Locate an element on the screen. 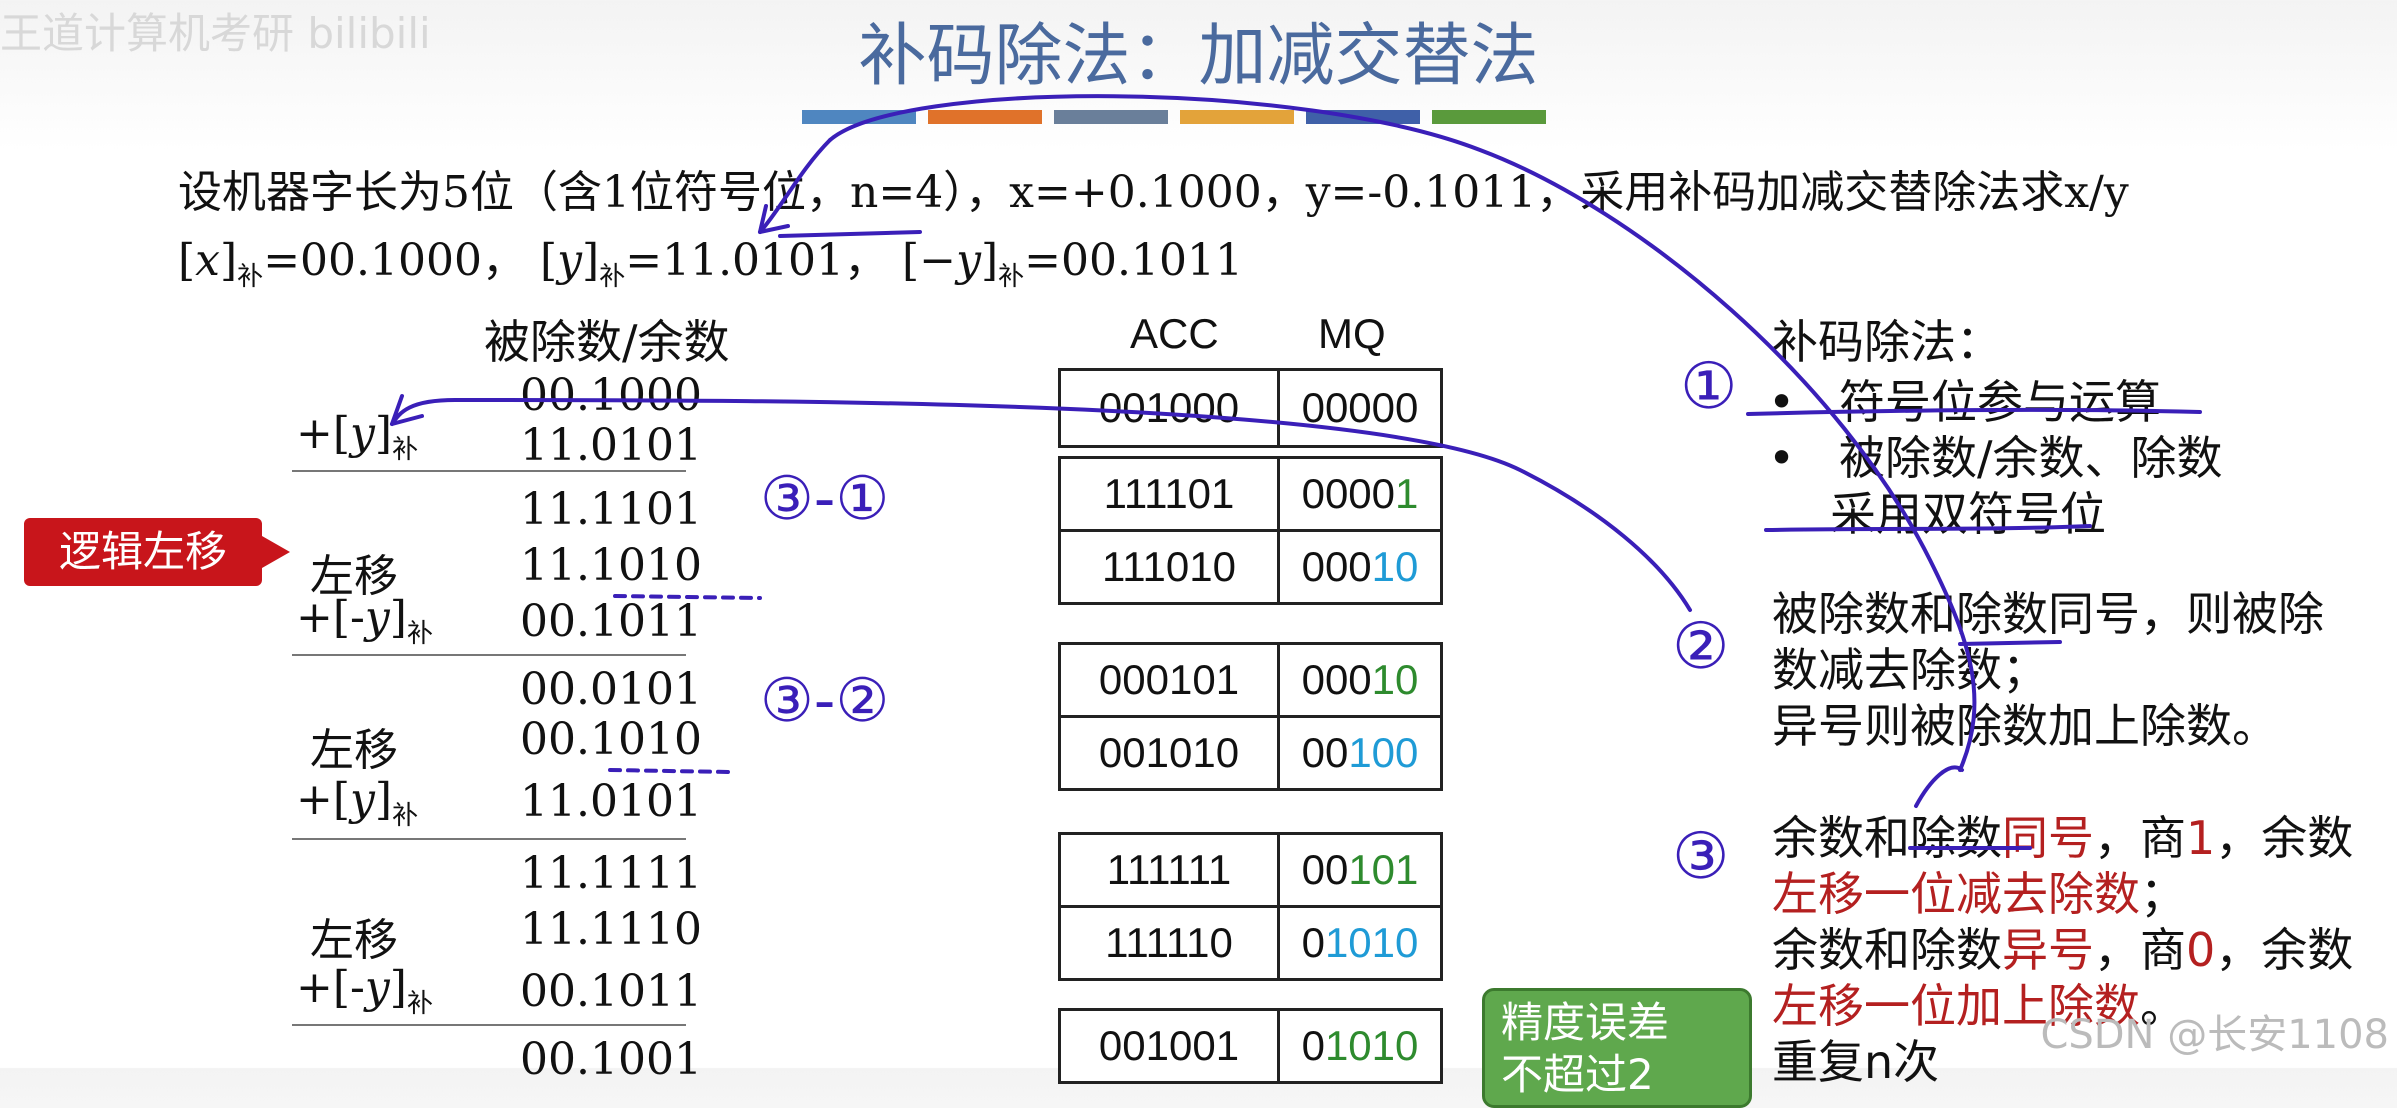 The width and height of the screenshot is (2397, 1108). handwritten-mark: ③-① is located at coordinates (825, 499).